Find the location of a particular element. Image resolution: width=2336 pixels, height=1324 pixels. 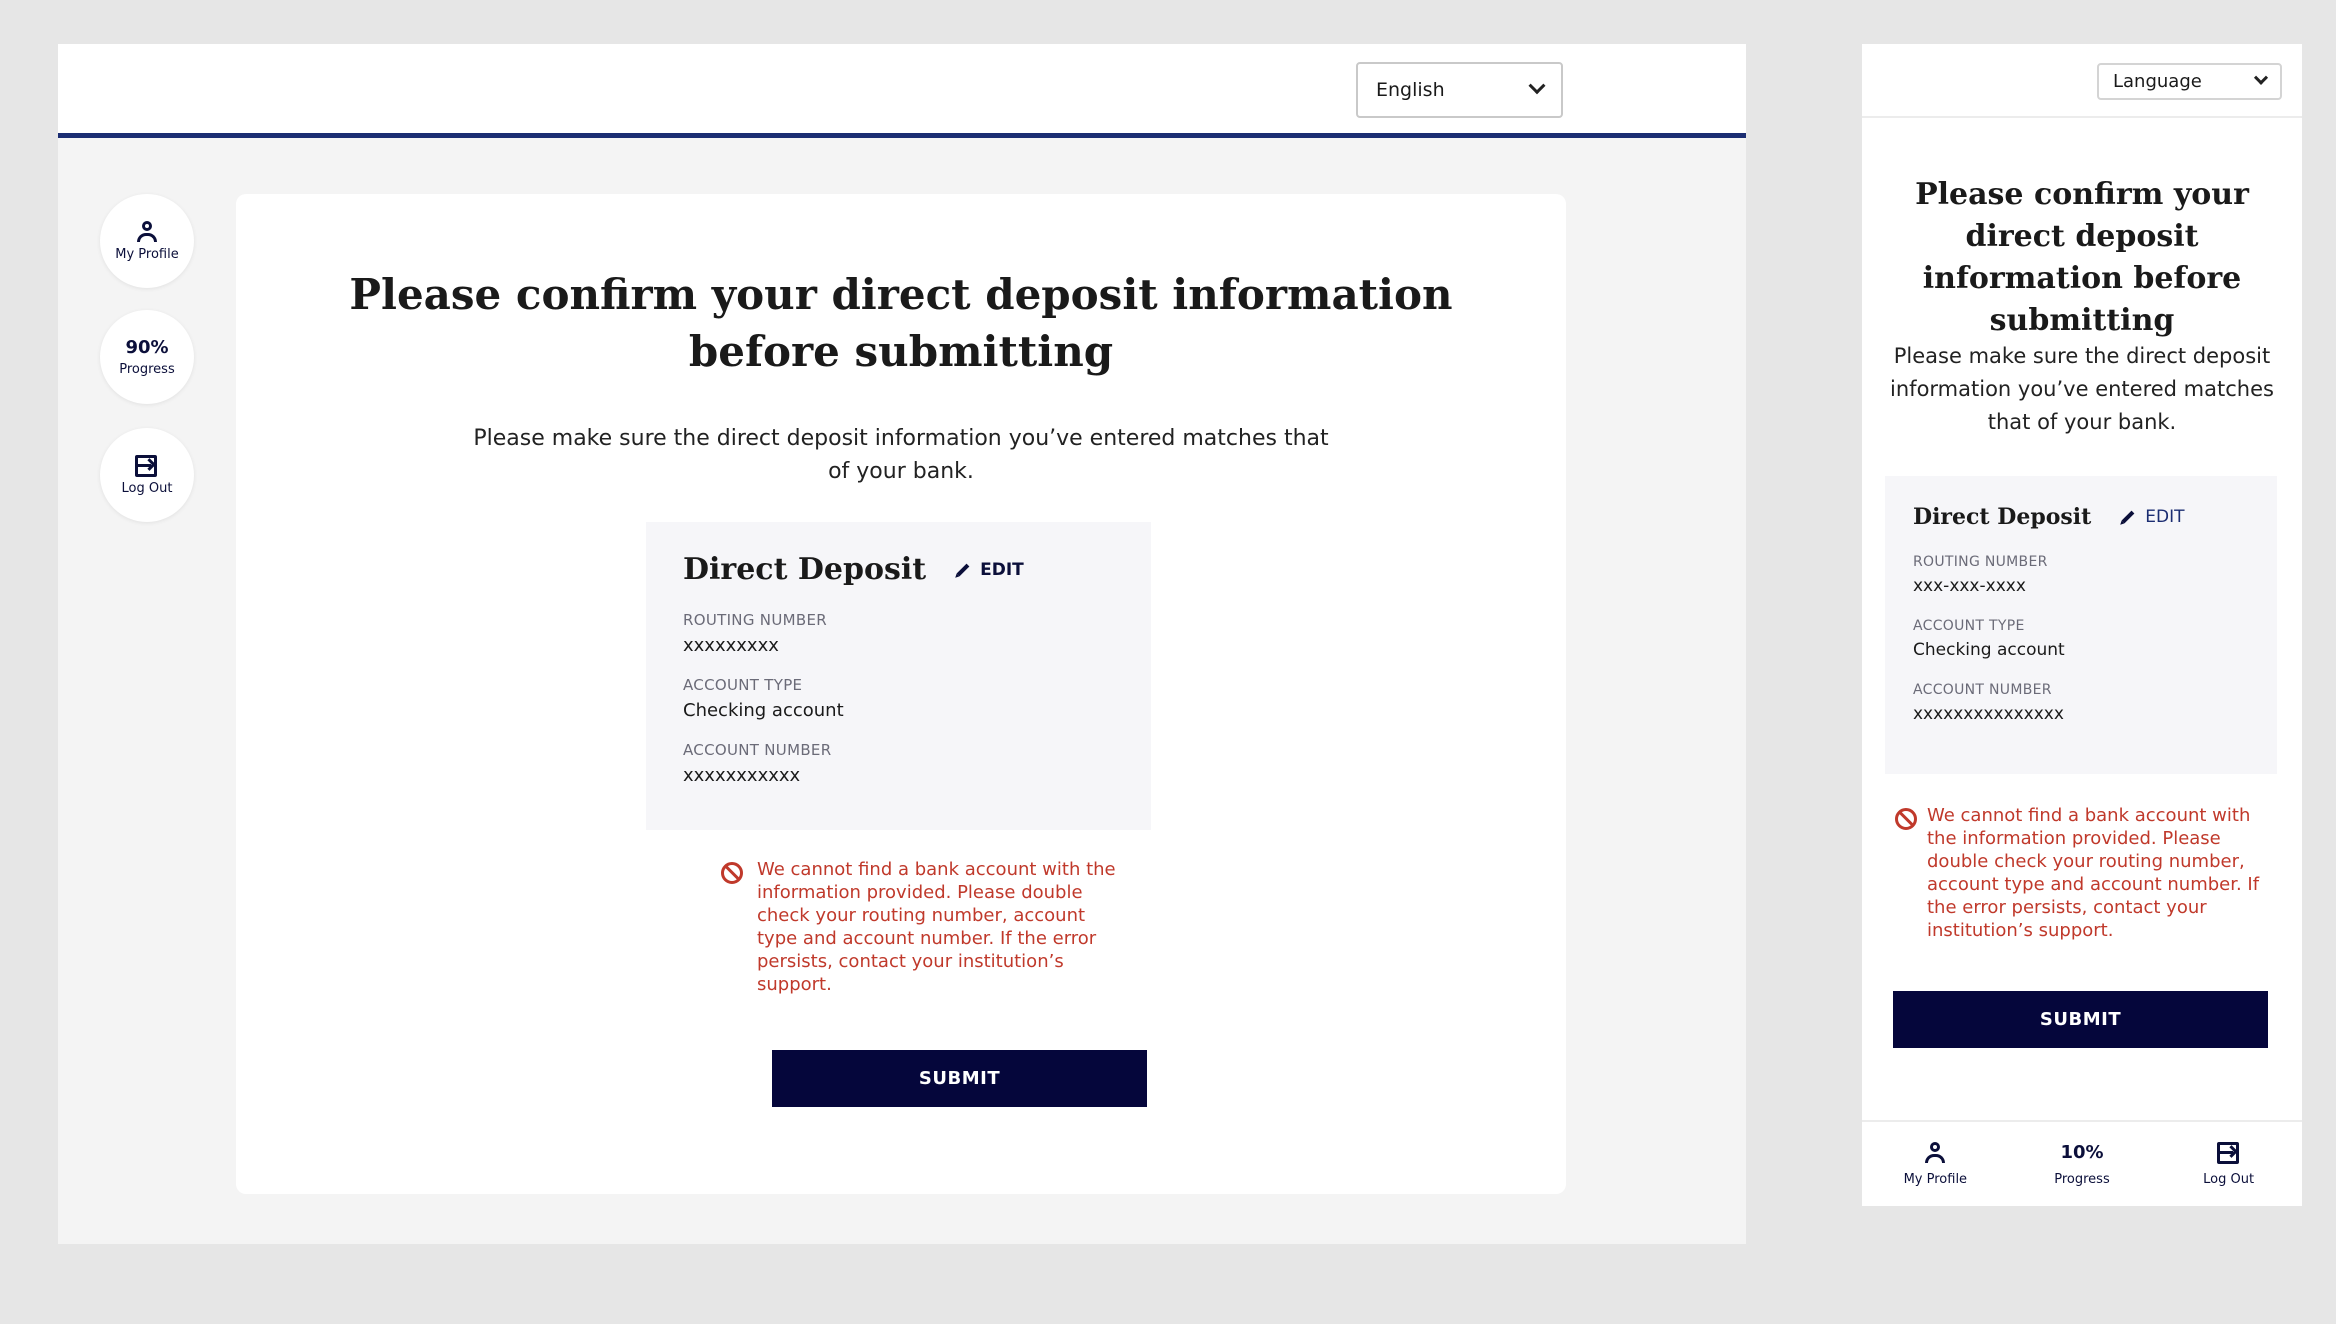

edit-label: EDIT is located at coordinates (1002, 569).